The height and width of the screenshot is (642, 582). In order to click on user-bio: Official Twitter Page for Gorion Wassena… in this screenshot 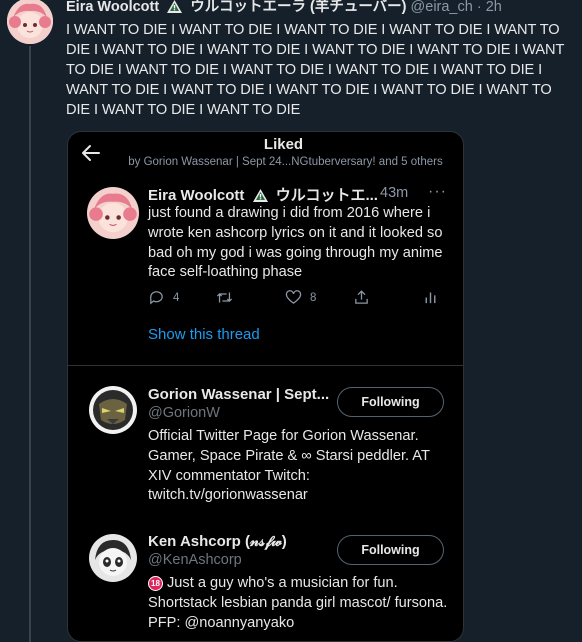, I will do `click(289, 466)`.